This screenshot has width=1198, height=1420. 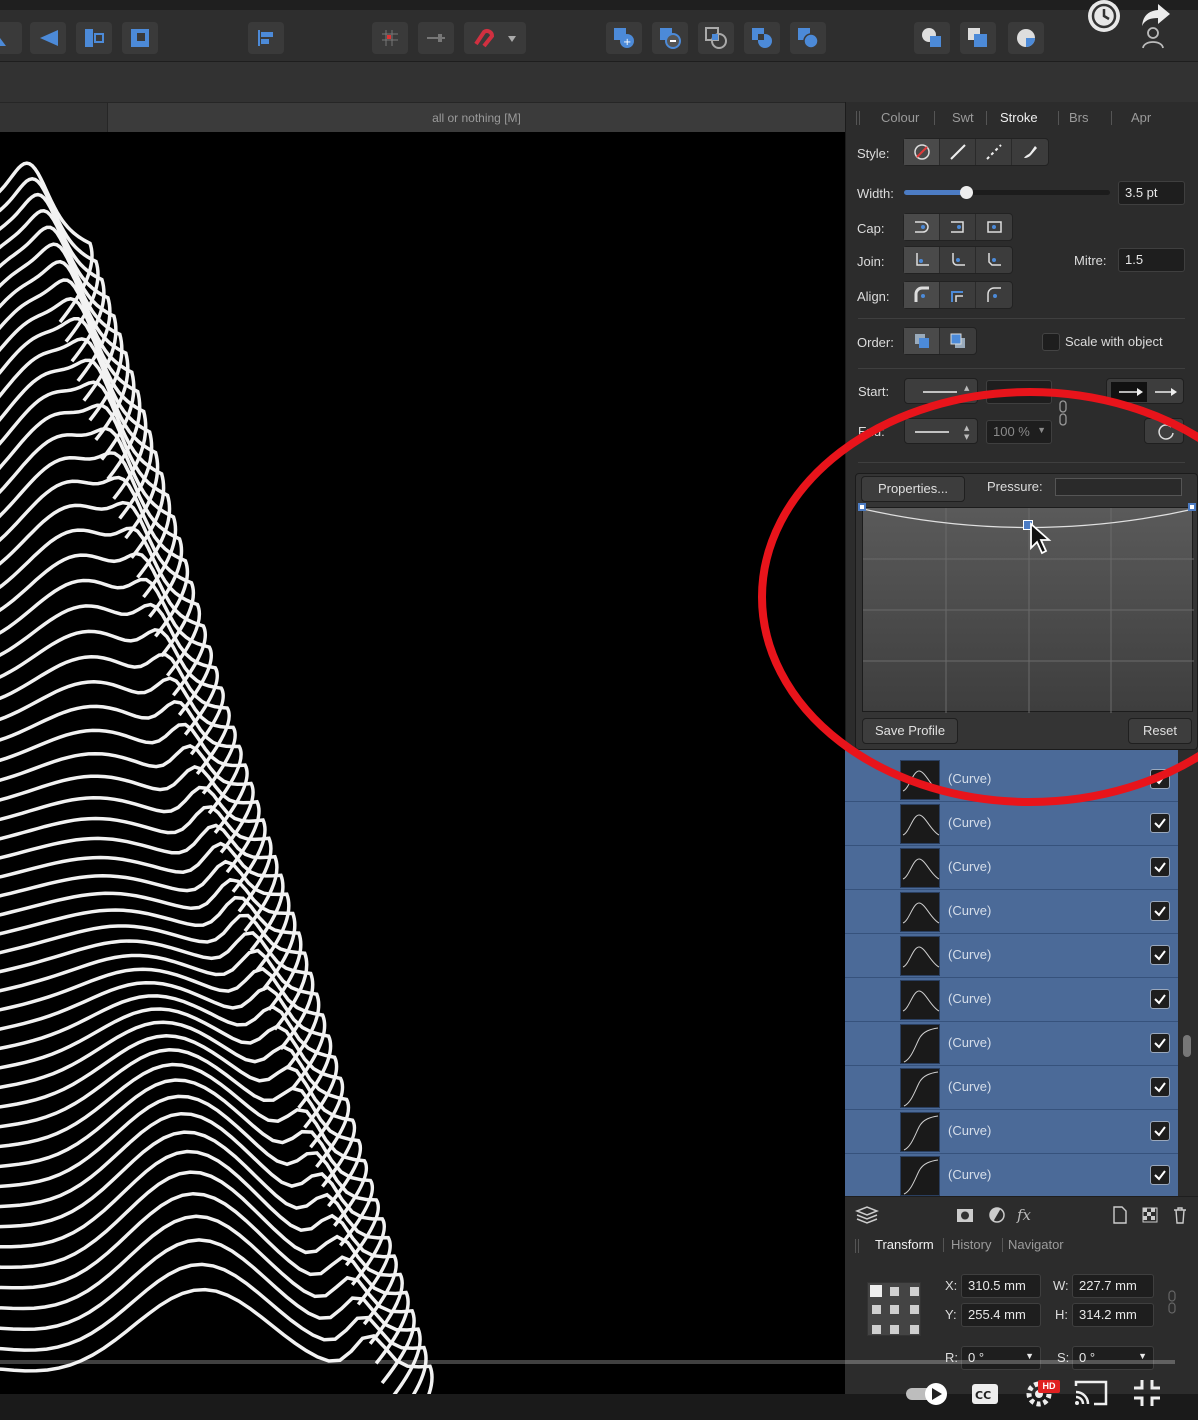 I want to click on captions-icon: CC, so click(x=985, y=1394).